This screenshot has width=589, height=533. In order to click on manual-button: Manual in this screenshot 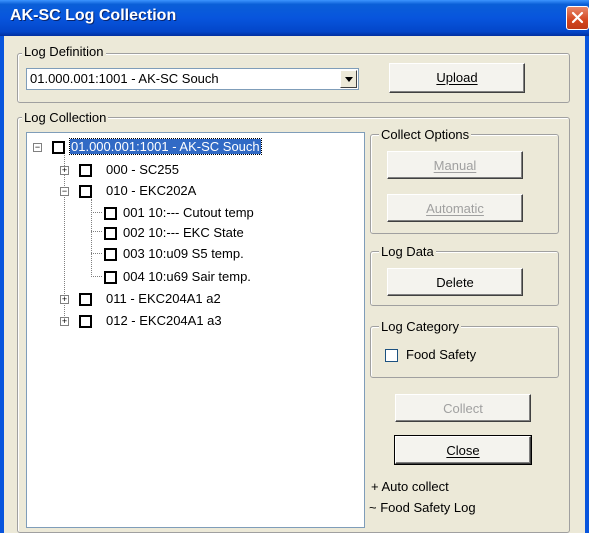, I will do `click(455, 165)`.